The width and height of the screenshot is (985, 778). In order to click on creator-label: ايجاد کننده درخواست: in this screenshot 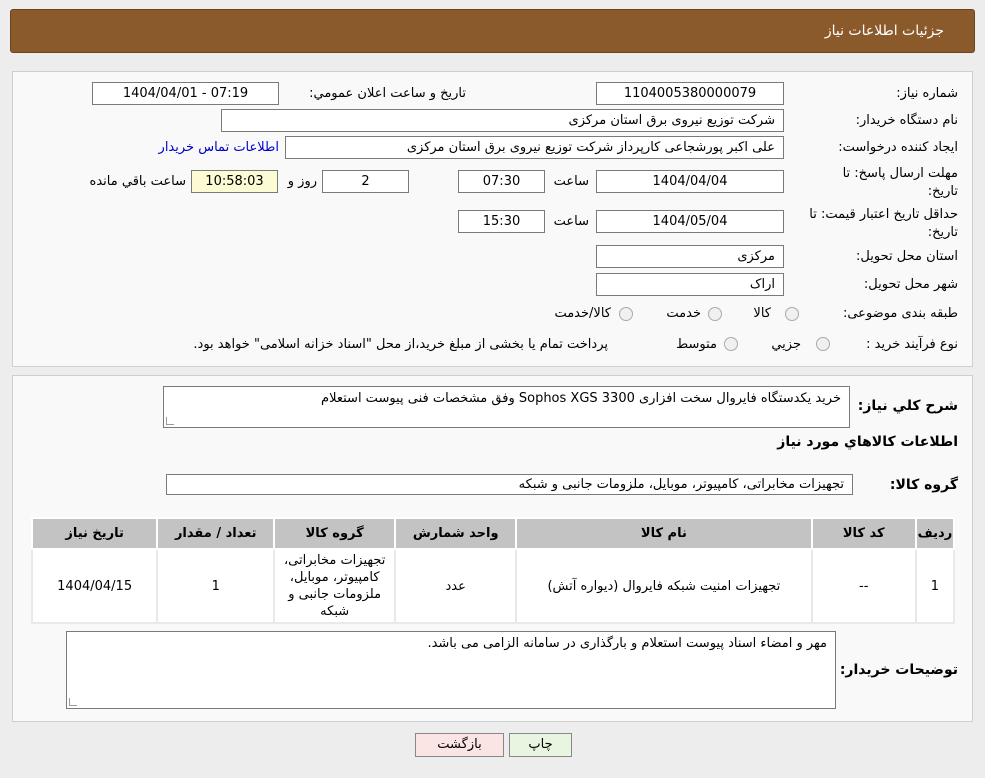, I will do `click(898, 147)`.